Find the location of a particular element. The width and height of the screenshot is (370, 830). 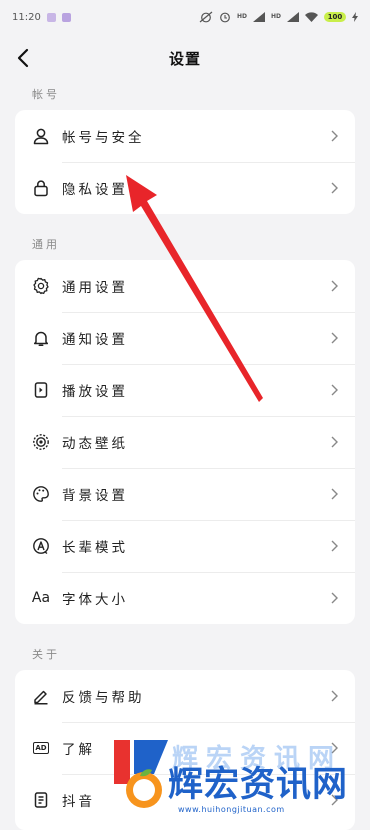

row-label: 隐私设置 is located at coordinates (95, 190).